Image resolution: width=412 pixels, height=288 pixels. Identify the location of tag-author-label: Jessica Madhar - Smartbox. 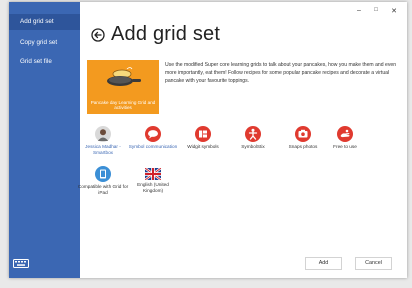
(103, 150).